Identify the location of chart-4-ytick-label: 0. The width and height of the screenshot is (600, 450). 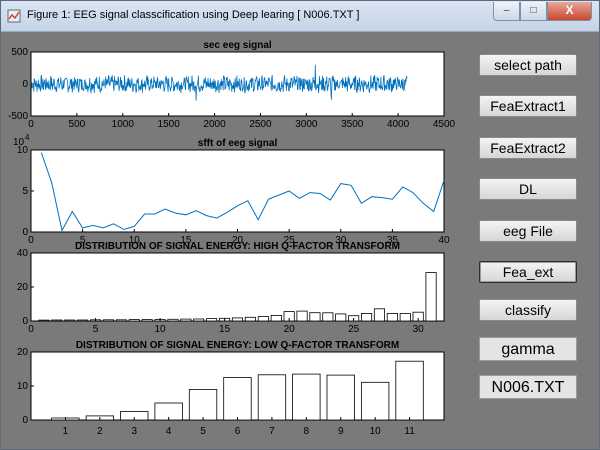
(25, 420).